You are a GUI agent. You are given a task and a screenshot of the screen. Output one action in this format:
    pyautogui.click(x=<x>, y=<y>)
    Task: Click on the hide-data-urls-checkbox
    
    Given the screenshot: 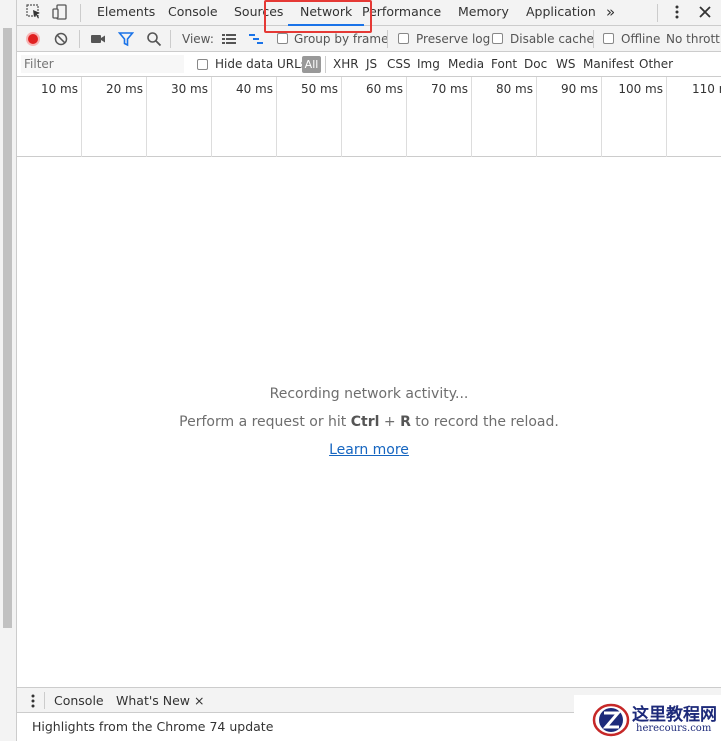 What is the action you would take?
    pyautogui.click(x=202, y=64)
    